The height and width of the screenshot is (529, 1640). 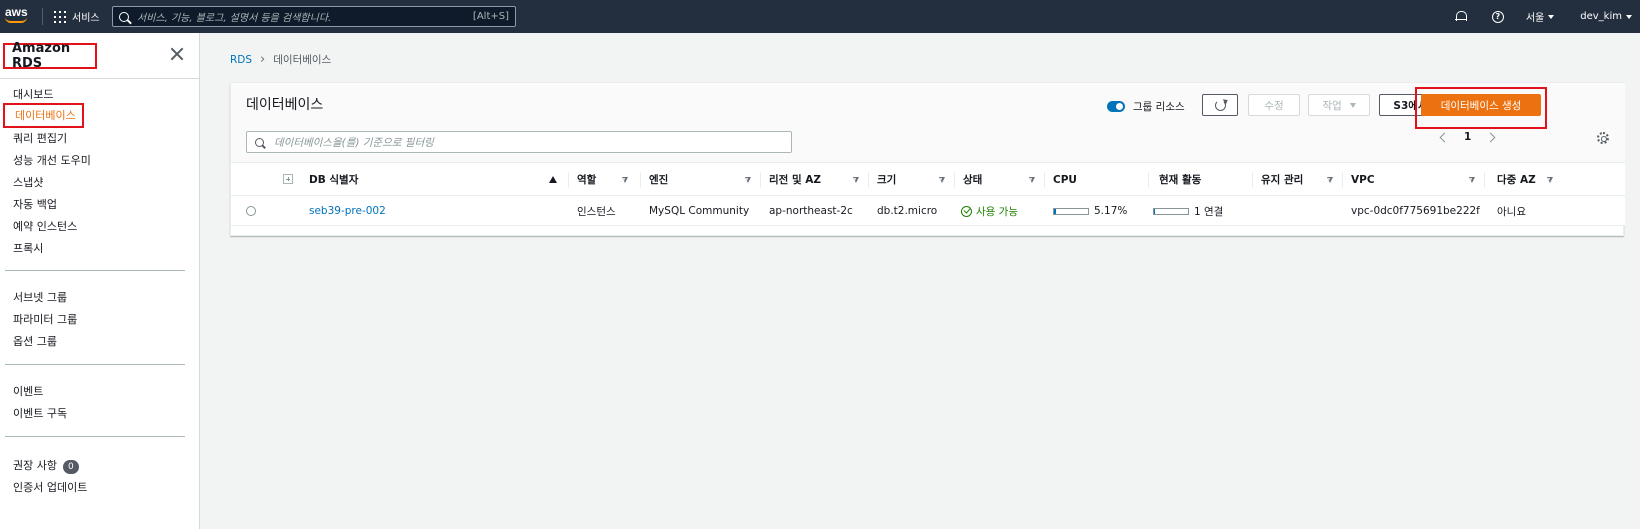 What do you see at coordinates (989, 211) in the screenshot?
I see `cell-status: 사용 가능` at bounding box center [989, 211].